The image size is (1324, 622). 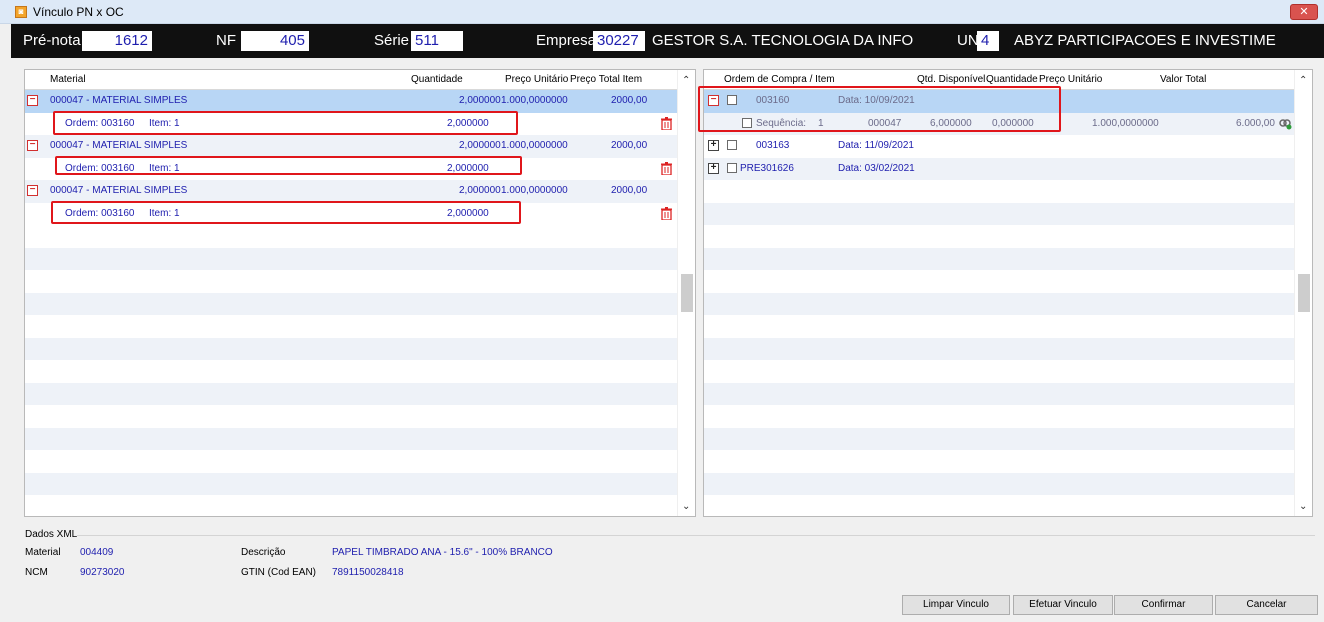 What do you see at coordinates (885, 123) in the screenshot?
I see `sequence-material: 000047` at bounding box center [885, 123].